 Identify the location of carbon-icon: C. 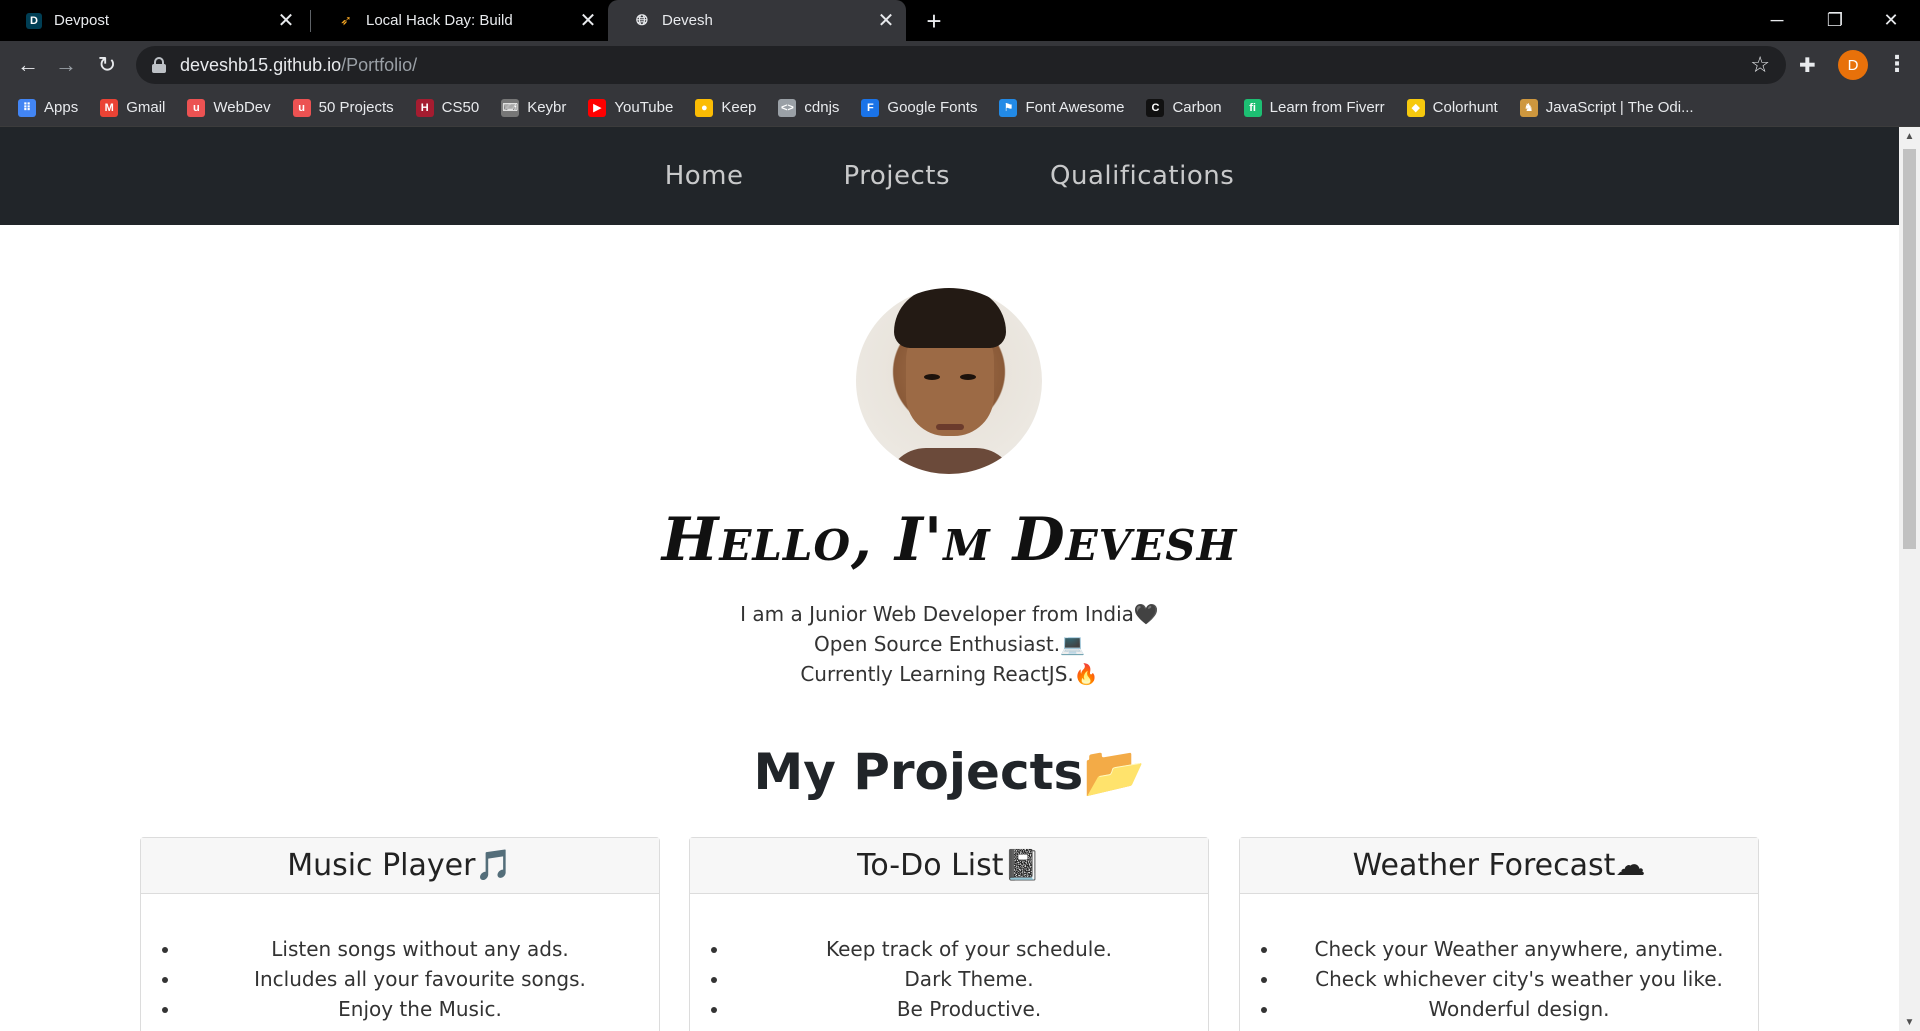
(1155, 107).